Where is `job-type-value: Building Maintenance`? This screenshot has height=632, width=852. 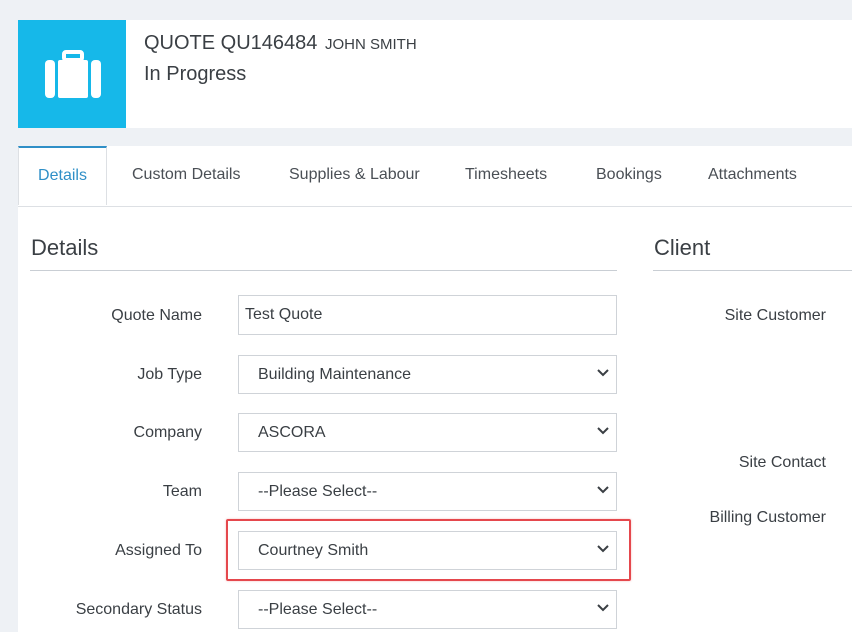
job-type-value: Building Maintenance is located at coordinates (334, 374).